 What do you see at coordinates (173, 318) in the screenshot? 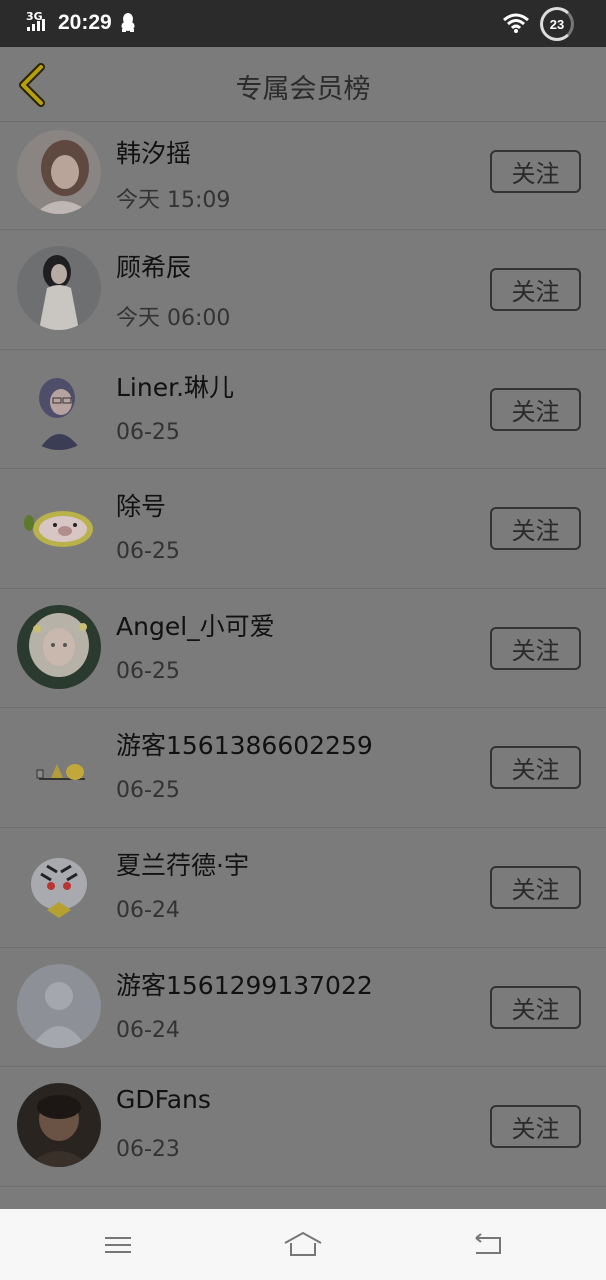
I see `member-time: 今天 06:00` at bounding box center [173, 318].